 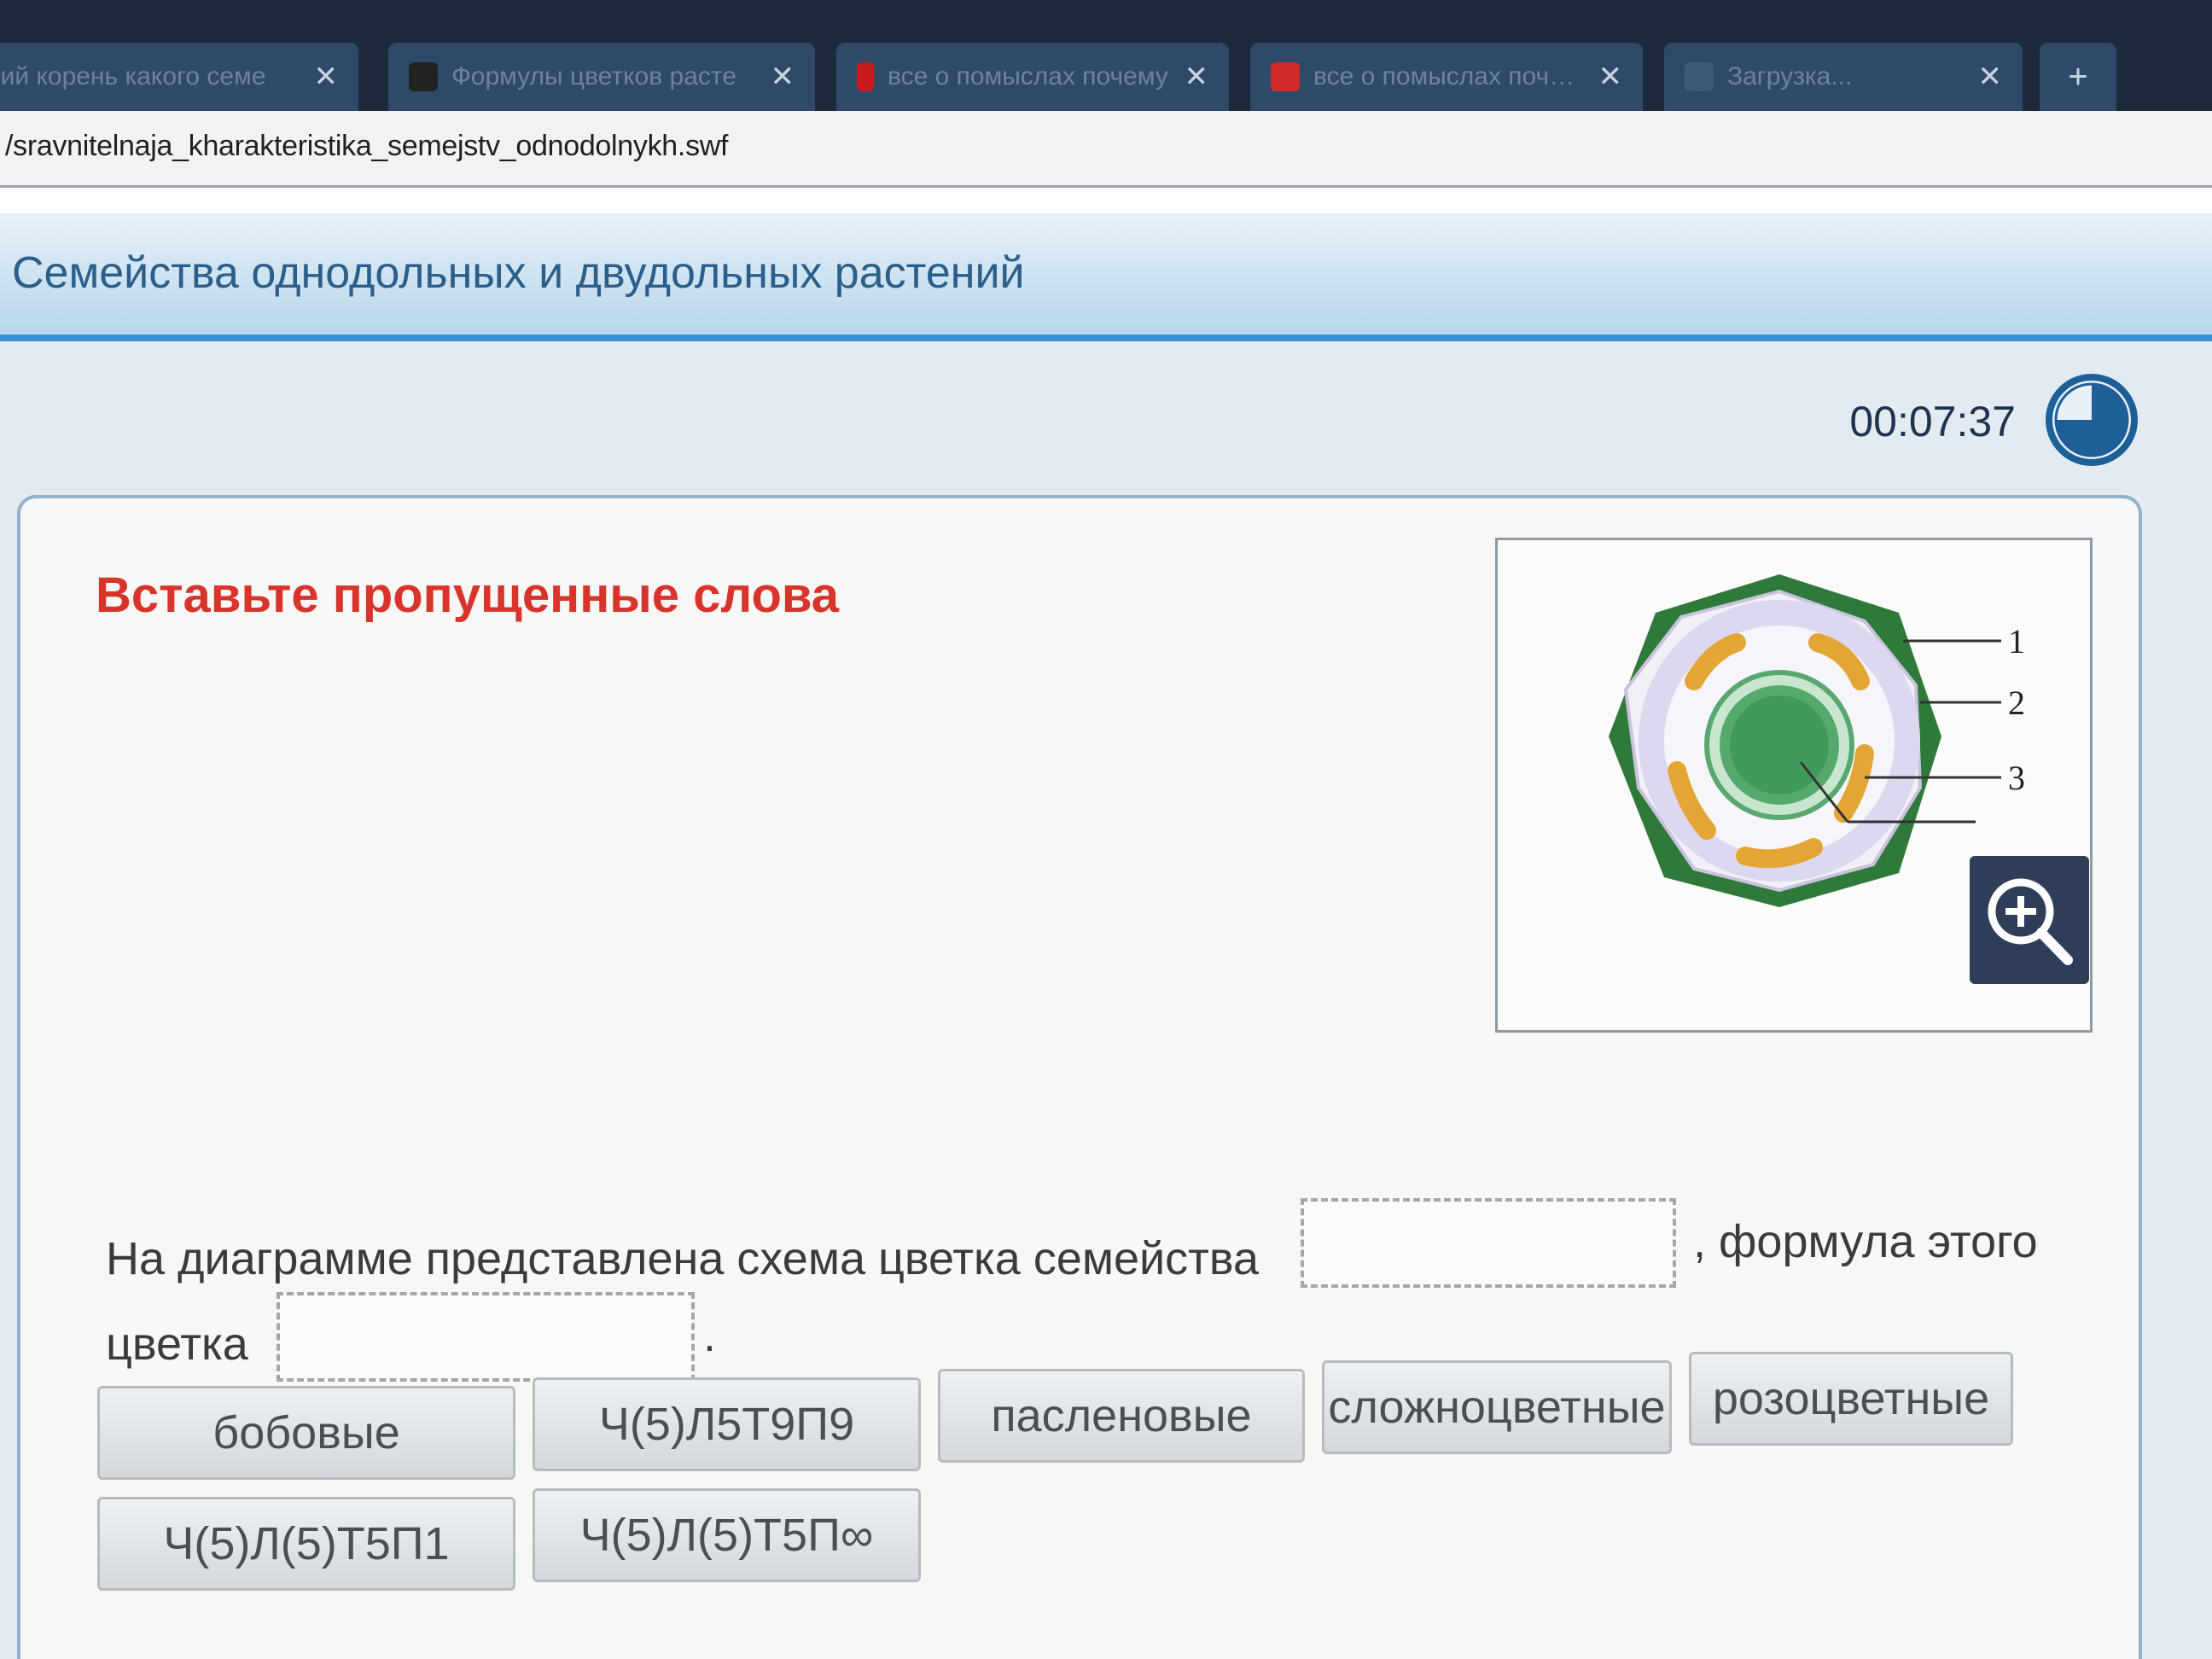 What do you see at coordinates (2016, 778) in the screenshot?
I see `diagram-label-3: 3` at bounding box center [2016, 778].